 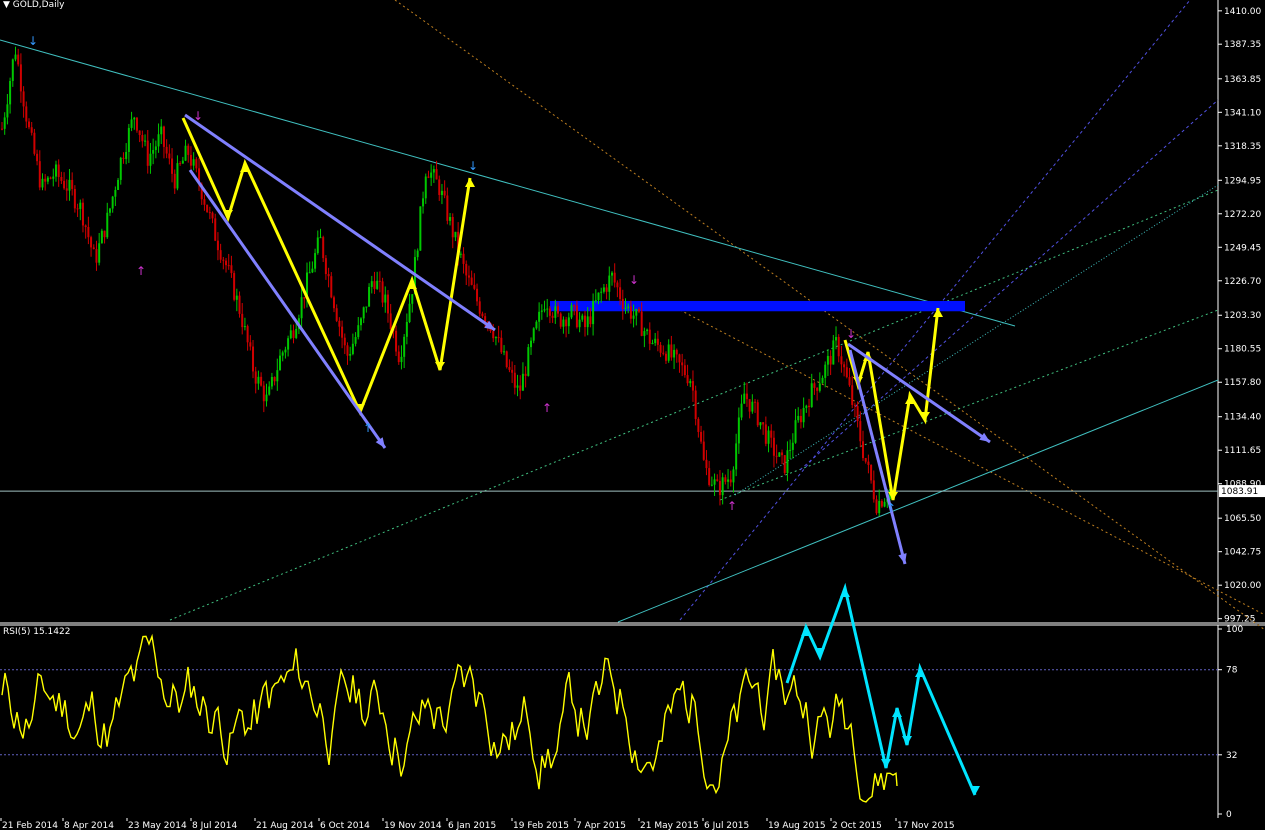 What do you see at coordinates (732, 506) in the screenshot?
I see `fractal-up-arrow-icon: ↑` at bounding box center [732, 506].